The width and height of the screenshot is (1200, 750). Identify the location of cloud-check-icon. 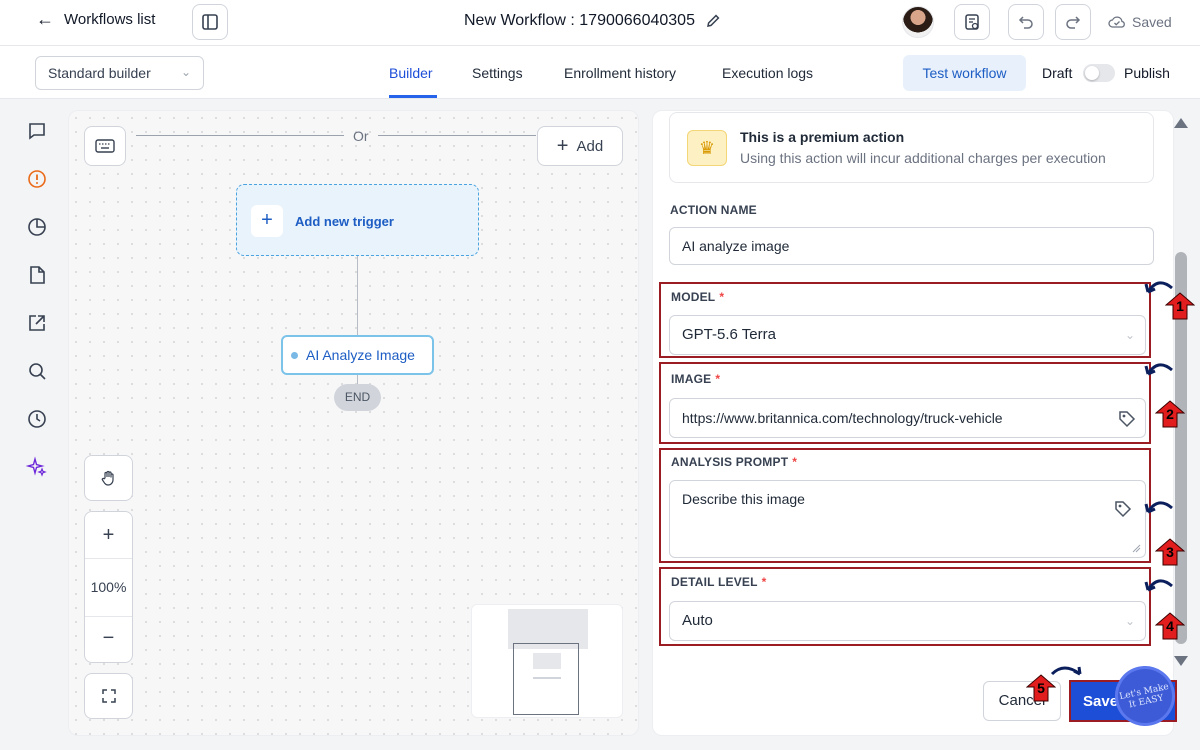
(1116, 22).